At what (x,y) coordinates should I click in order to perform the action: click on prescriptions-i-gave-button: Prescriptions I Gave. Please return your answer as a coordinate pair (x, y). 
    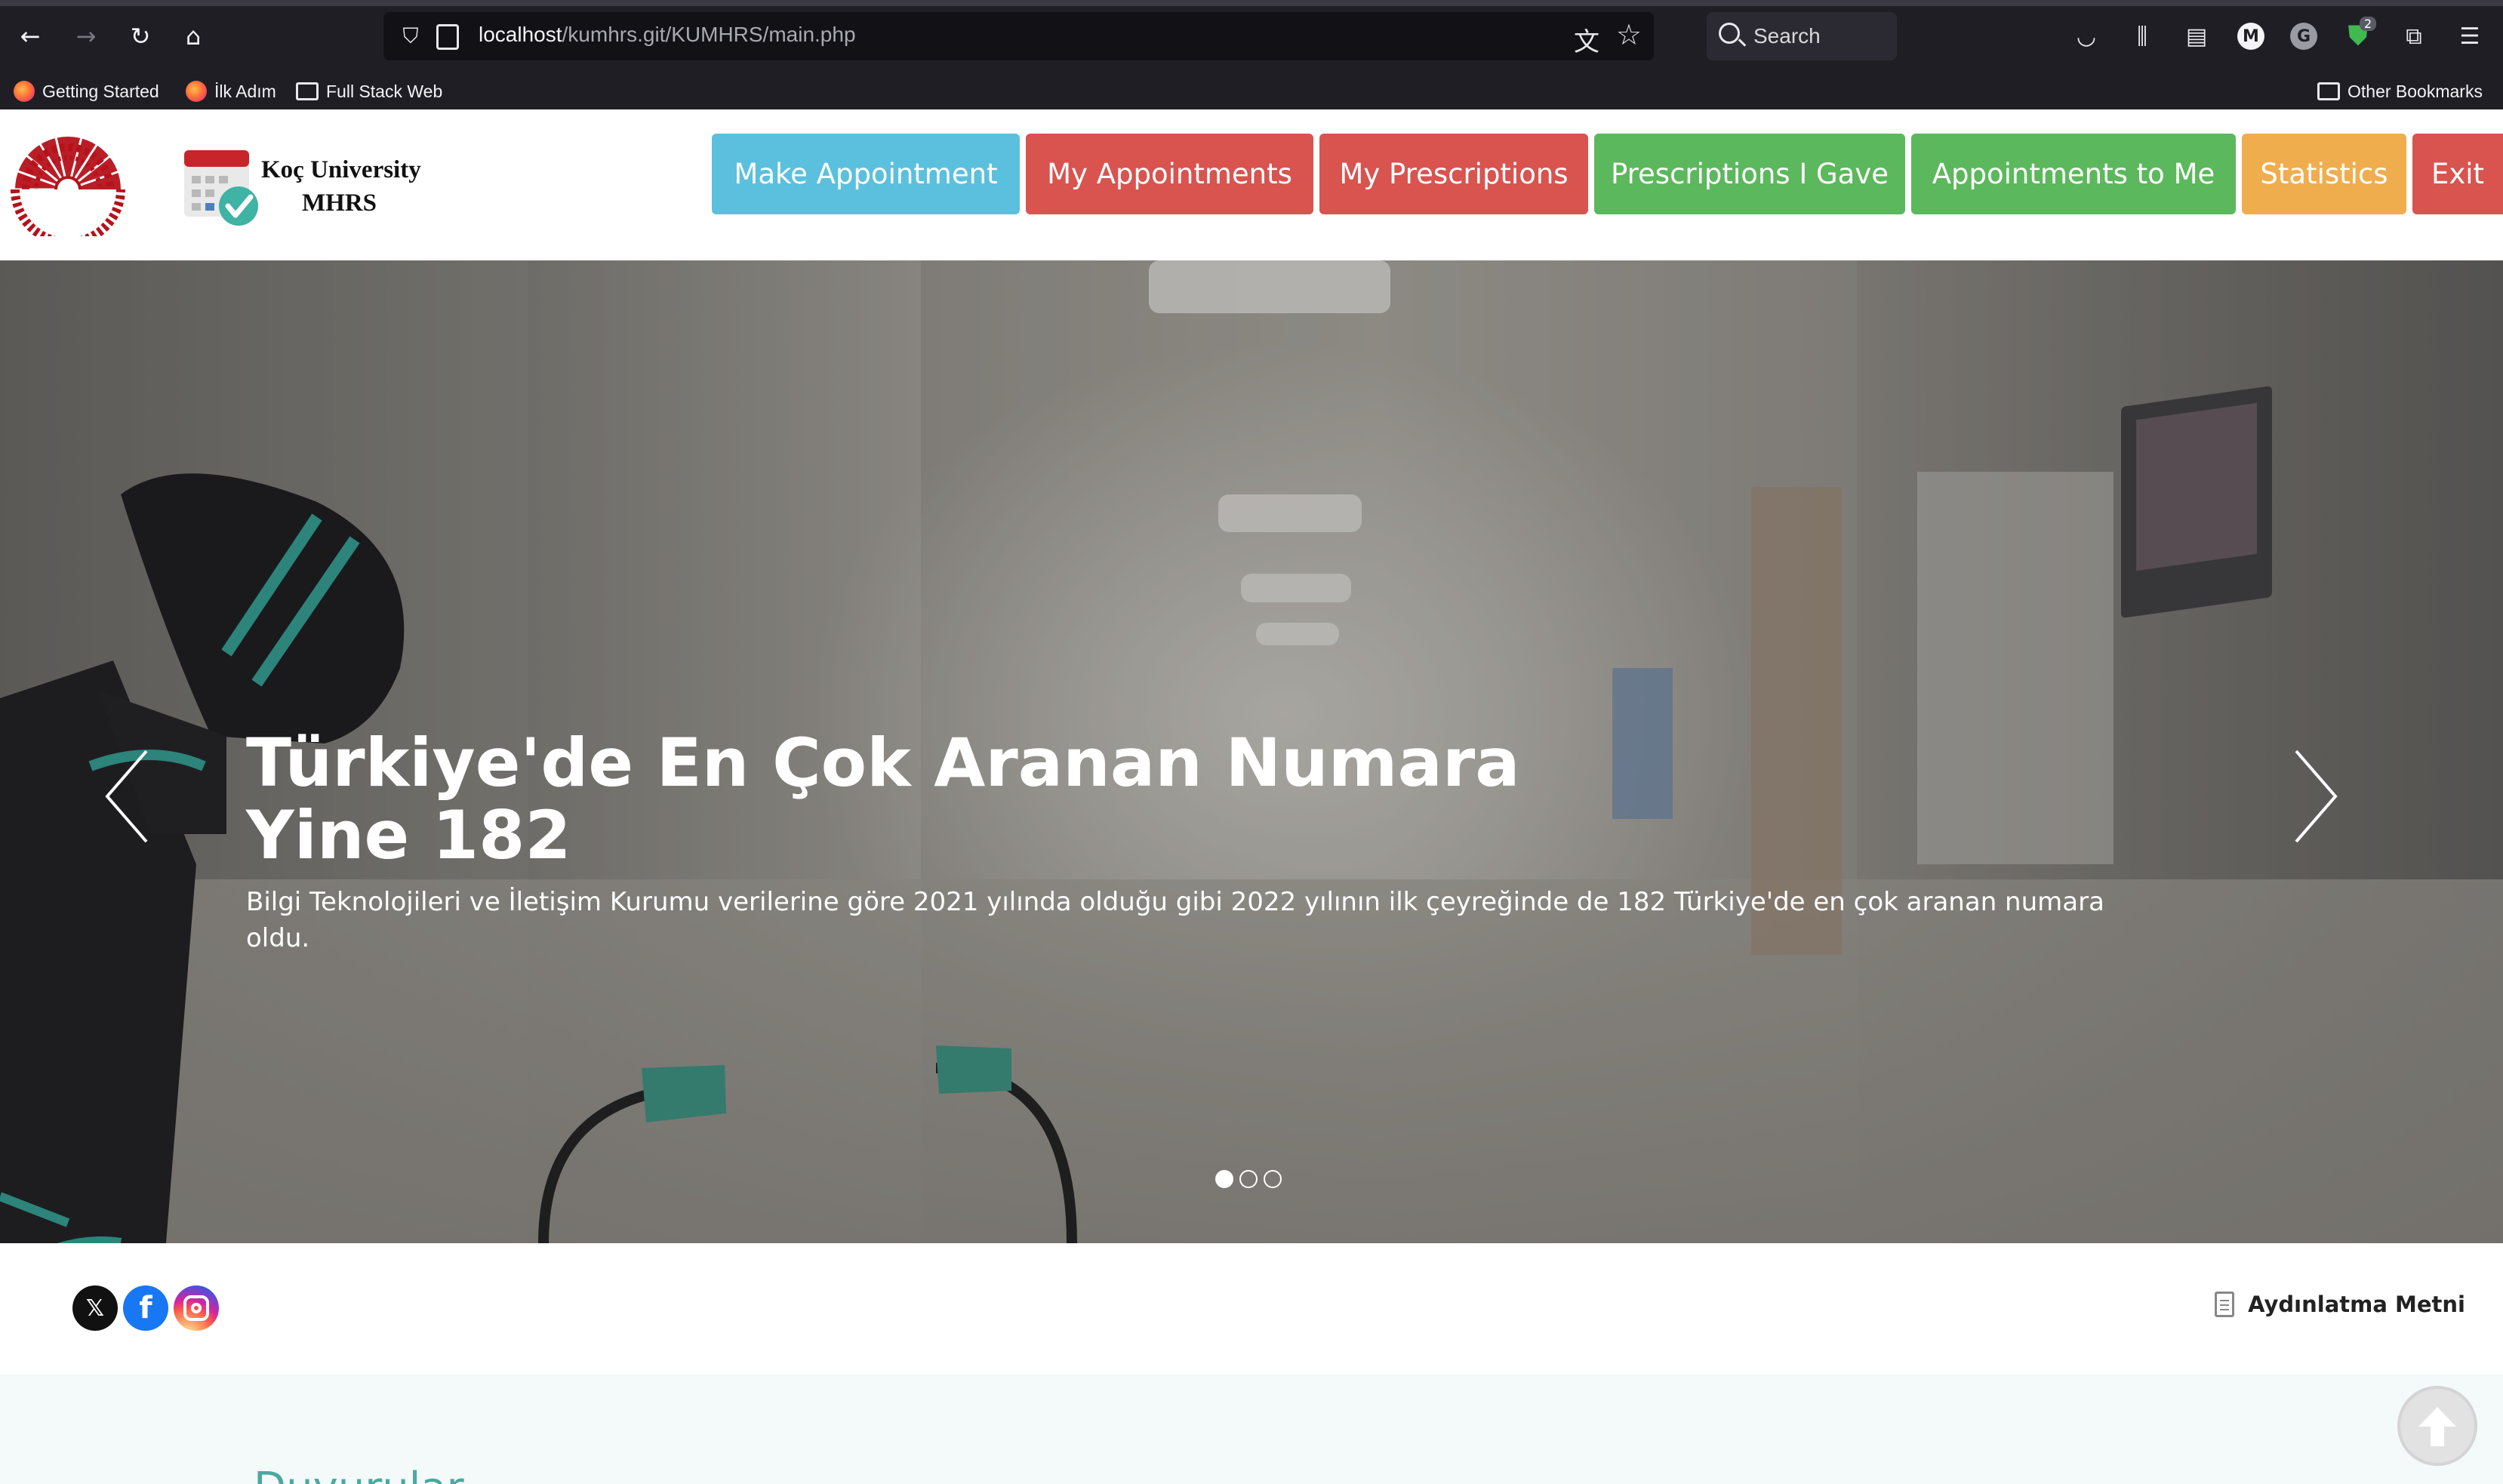
    Looking at the image, I should click on (1750, 174).